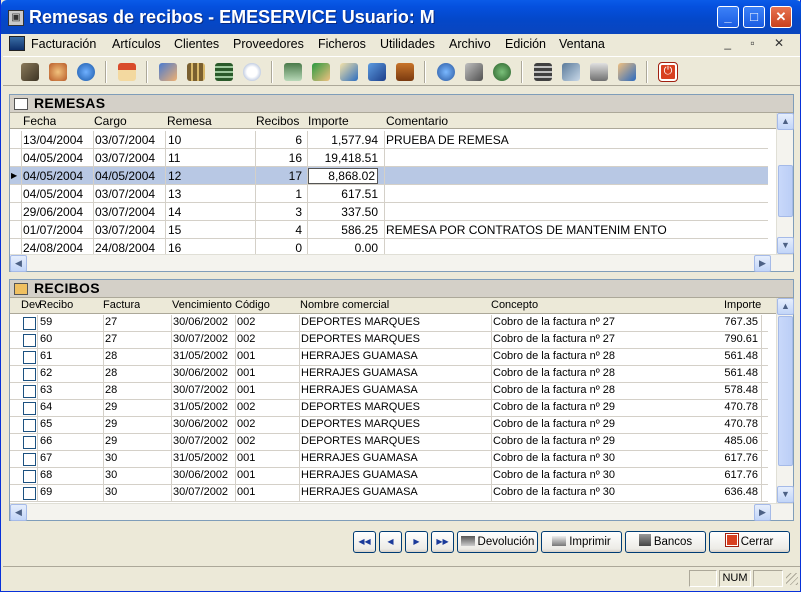  I want to click on cell-cargo: 24/08/2004, so click(128, 248).